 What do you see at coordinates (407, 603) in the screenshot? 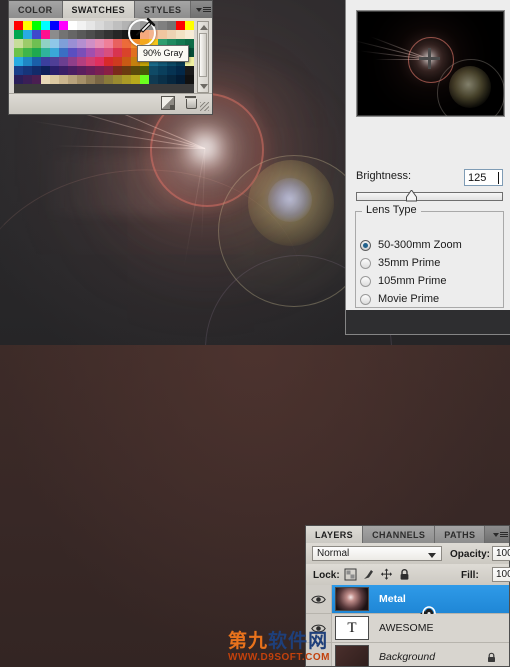
I see `layer-row-metal: Metal` at bounding box center [407, 603].